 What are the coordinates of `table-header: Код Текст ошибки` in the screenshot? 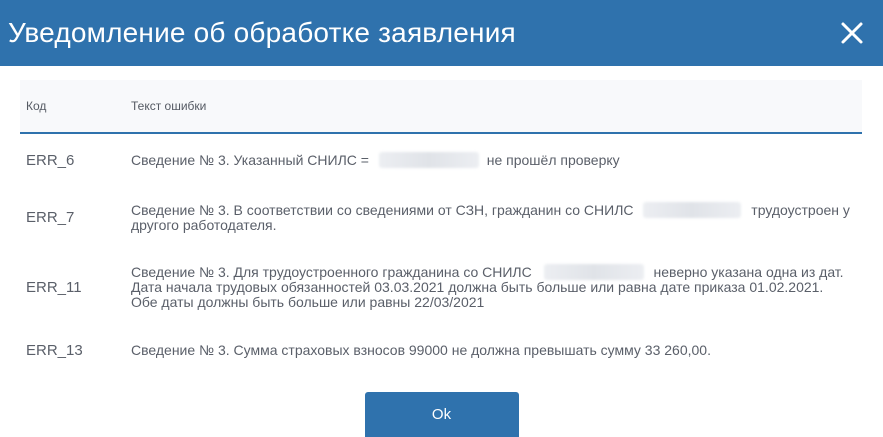 It's located at (441, 107).